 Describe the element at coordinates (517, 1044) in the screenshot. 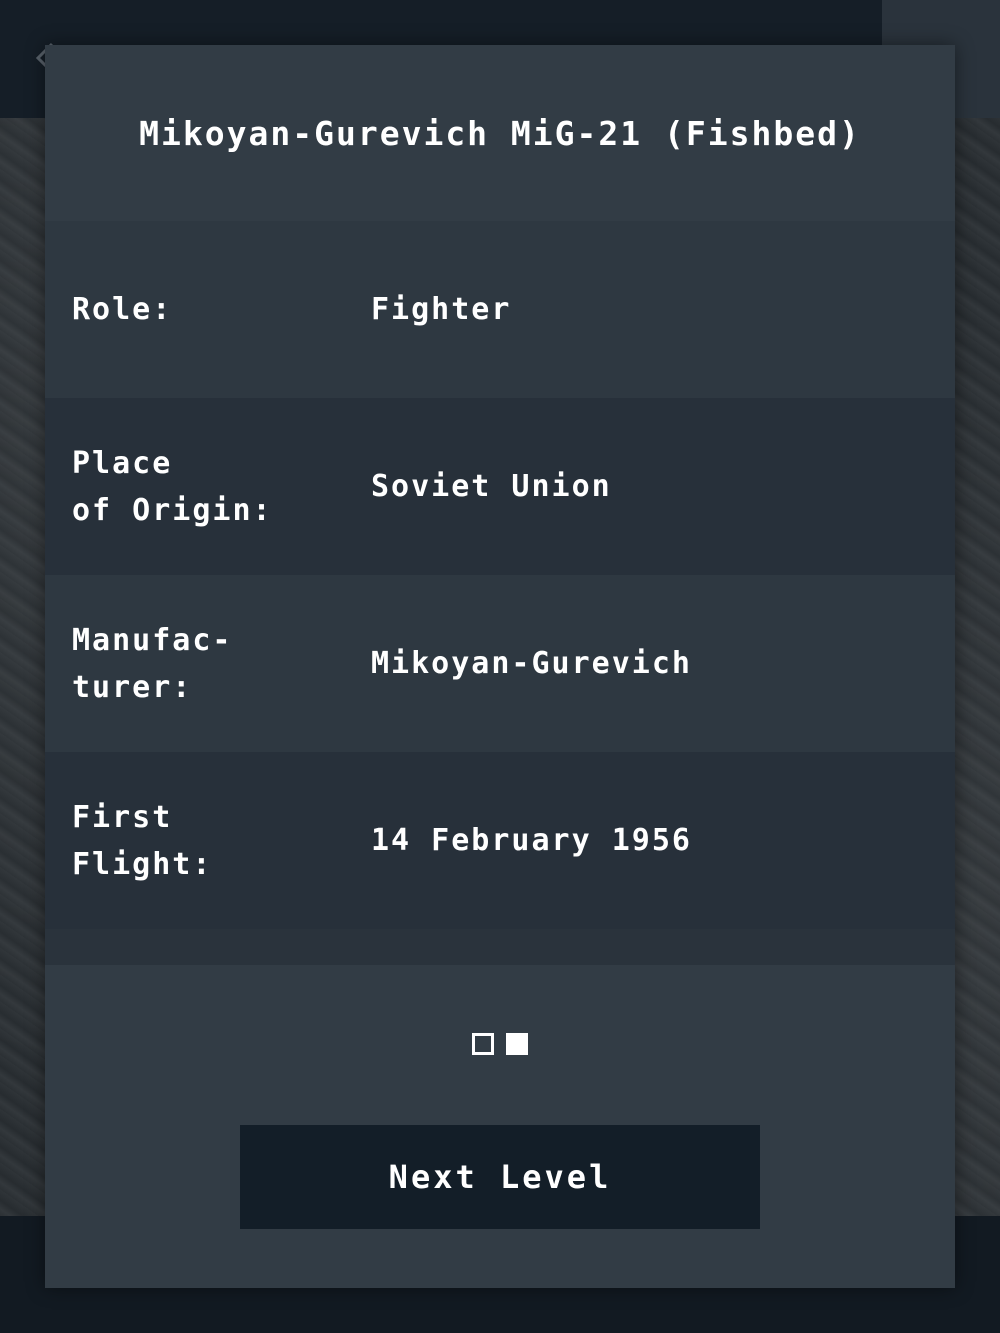

I see `page-dot-2-active` at that location.